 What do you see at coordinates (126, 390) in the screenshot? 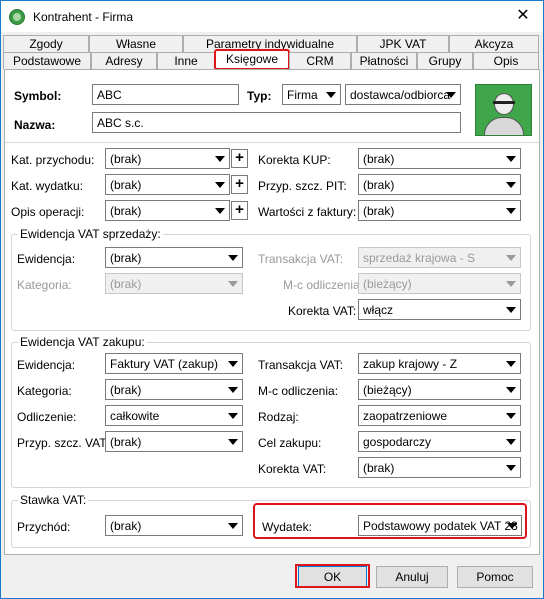
I see `zakup-kategoria-value: (brak)` at bounding box center [126, 390].